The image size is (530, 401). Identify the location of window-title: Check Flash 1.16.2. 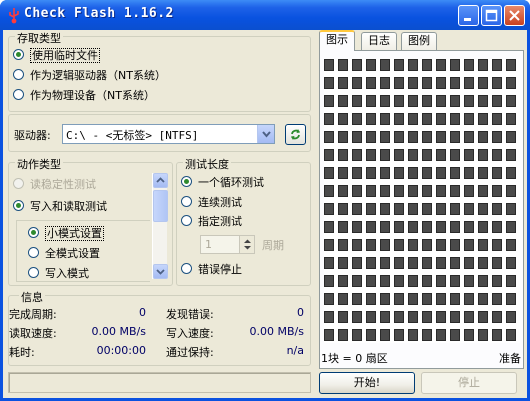
(99, 13).